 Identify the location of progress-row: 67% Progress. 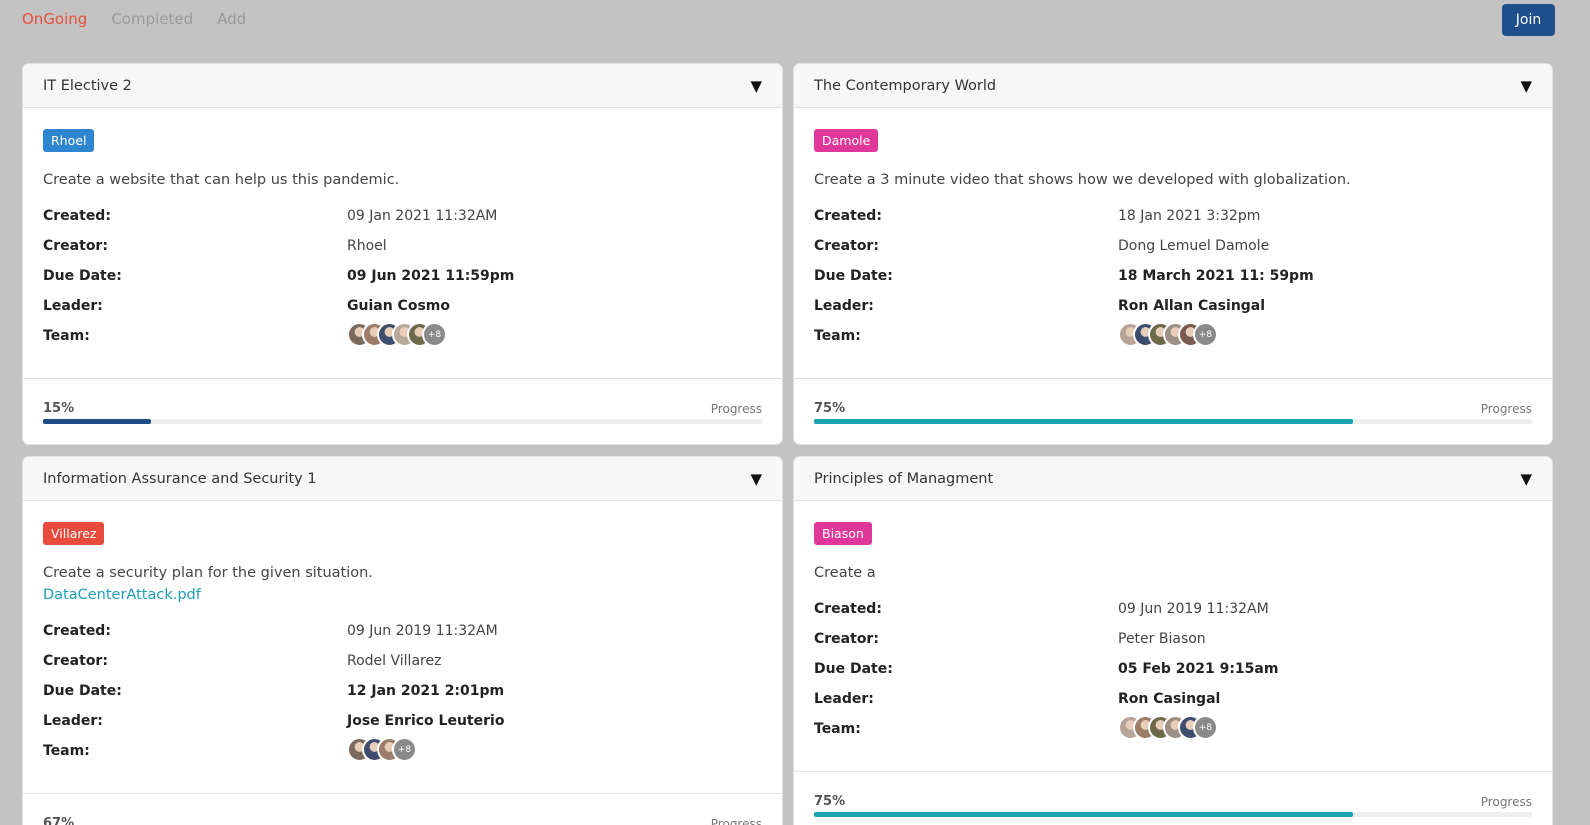
(402, 820).